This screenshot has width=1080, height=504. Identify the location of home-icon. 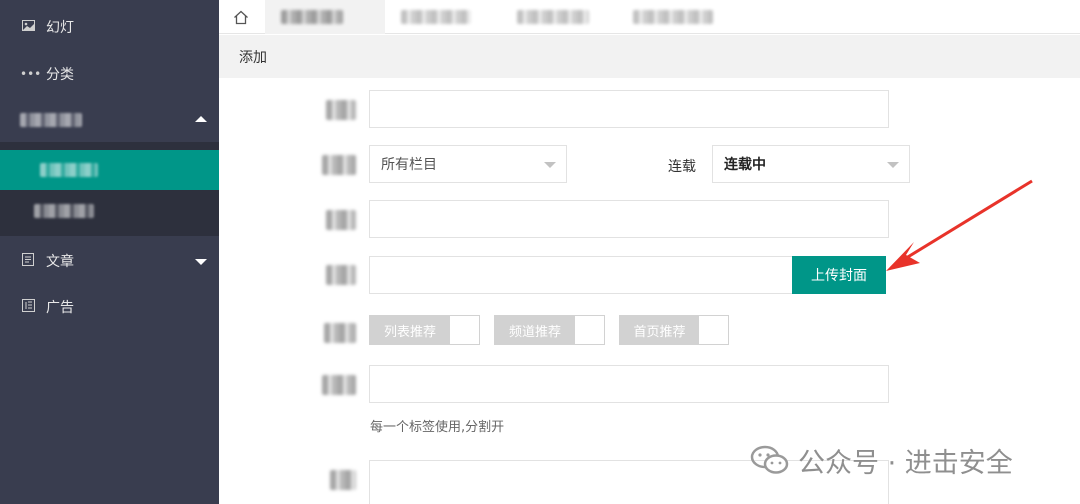
(241, 17).